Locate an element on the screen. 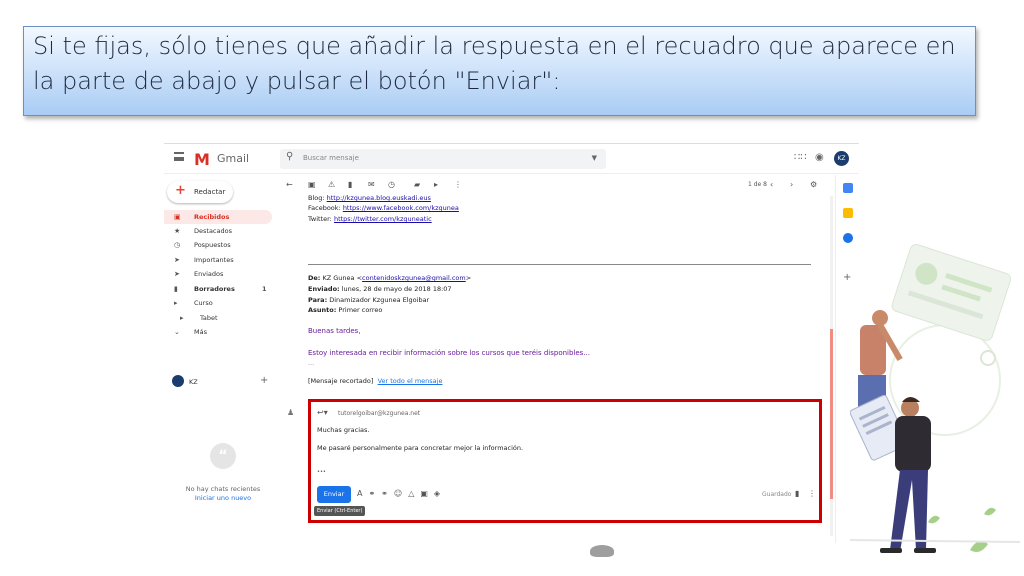 This screenshot has height=576, width=1024. sidebar-item-importantes: ➤ Importantes is located at coordinates (218, 260).